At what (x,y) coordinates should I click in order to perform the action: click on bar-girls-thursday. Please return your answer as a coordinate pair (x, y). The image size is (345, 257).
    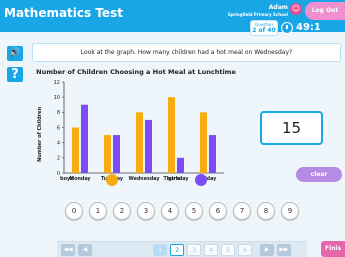
    Looking at the image, I should click on (180, 165).